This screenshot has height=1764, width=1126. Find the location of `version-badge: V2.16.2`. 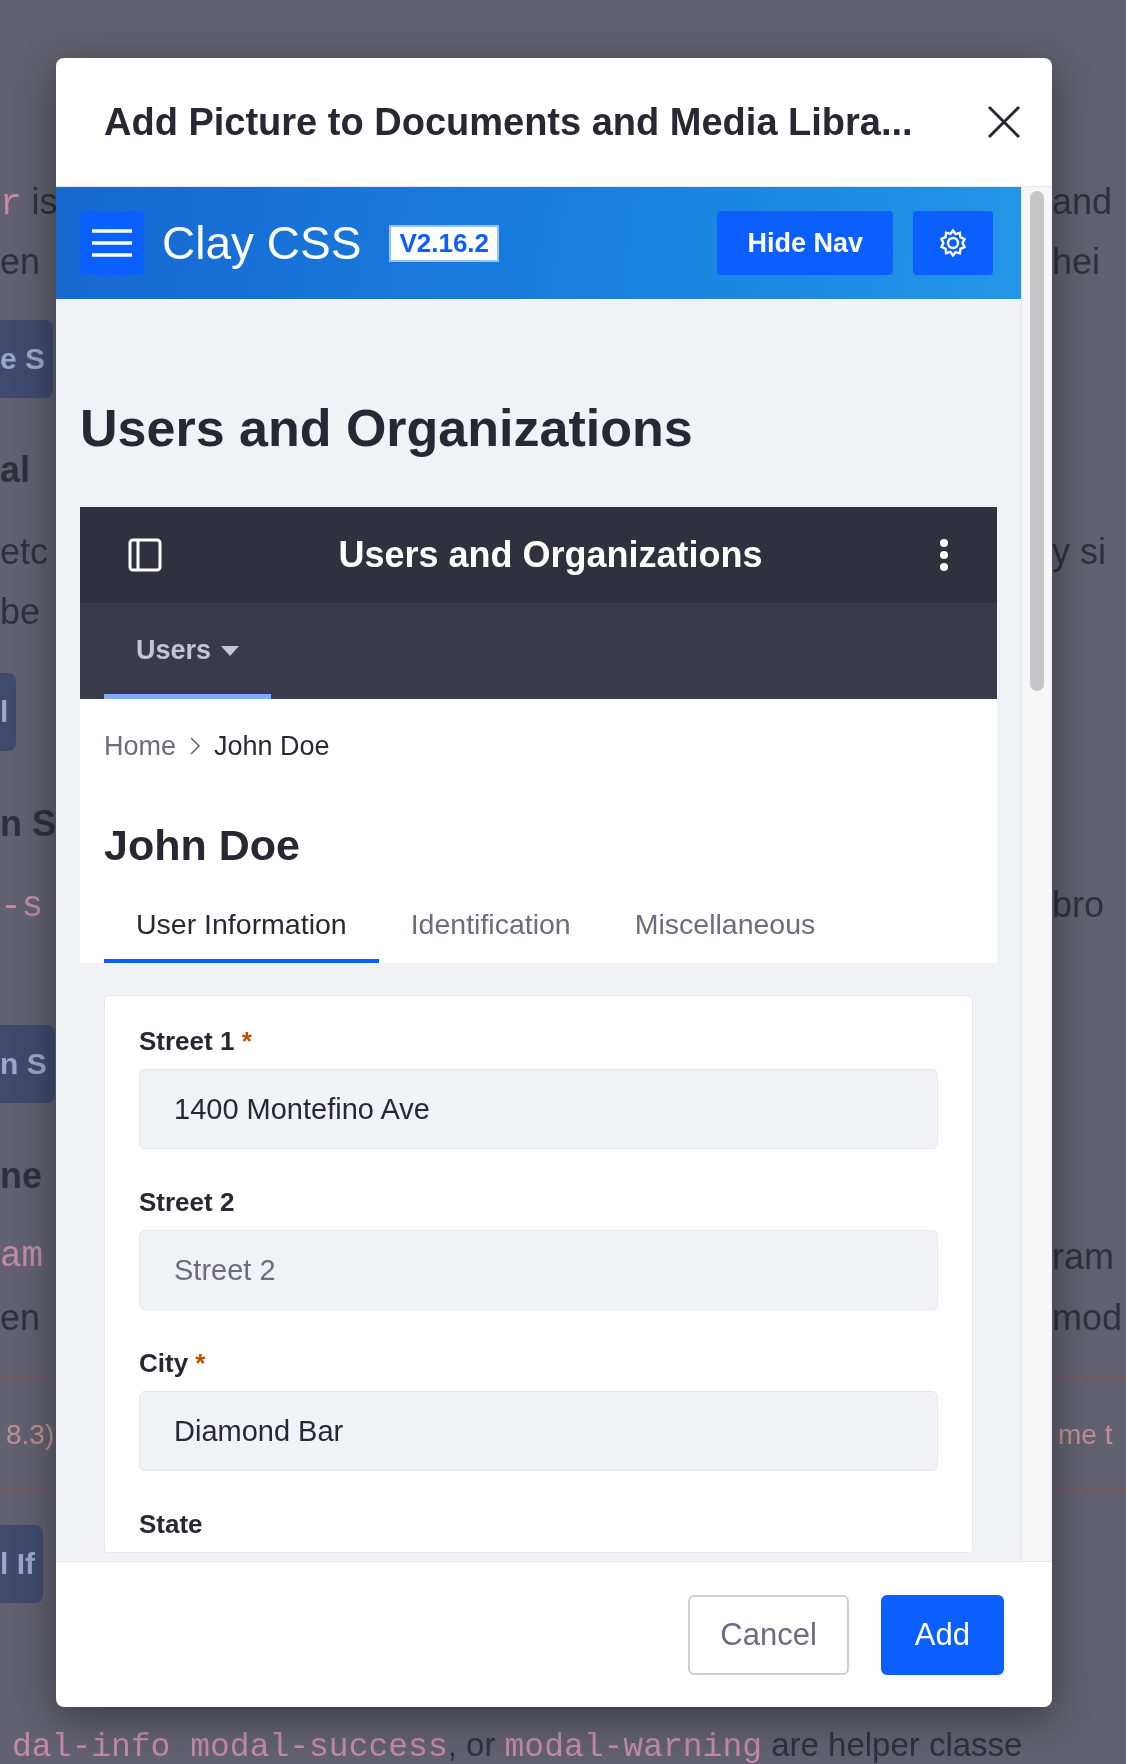

version-badge: V2.16.2 is located at coordinates (444, 243).